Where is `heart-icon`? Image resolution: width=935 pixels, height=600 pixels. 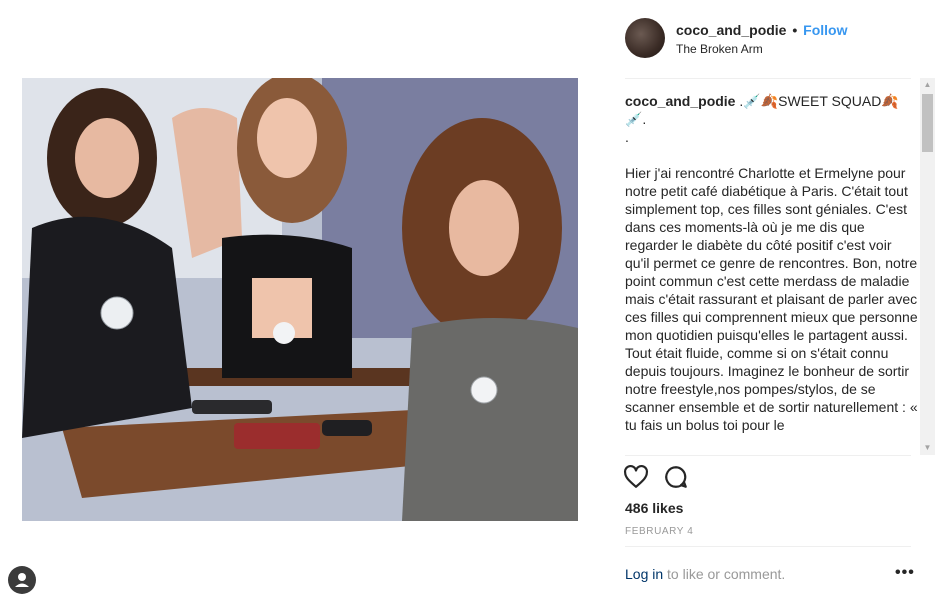 heart-icon is located at coordinates (637, 478).